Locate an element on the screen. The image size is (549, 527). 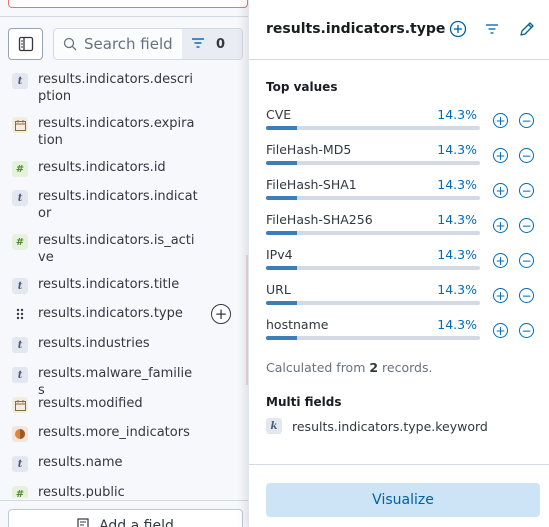
field-name: results.indicators.description is located at coordinates (115, 88).